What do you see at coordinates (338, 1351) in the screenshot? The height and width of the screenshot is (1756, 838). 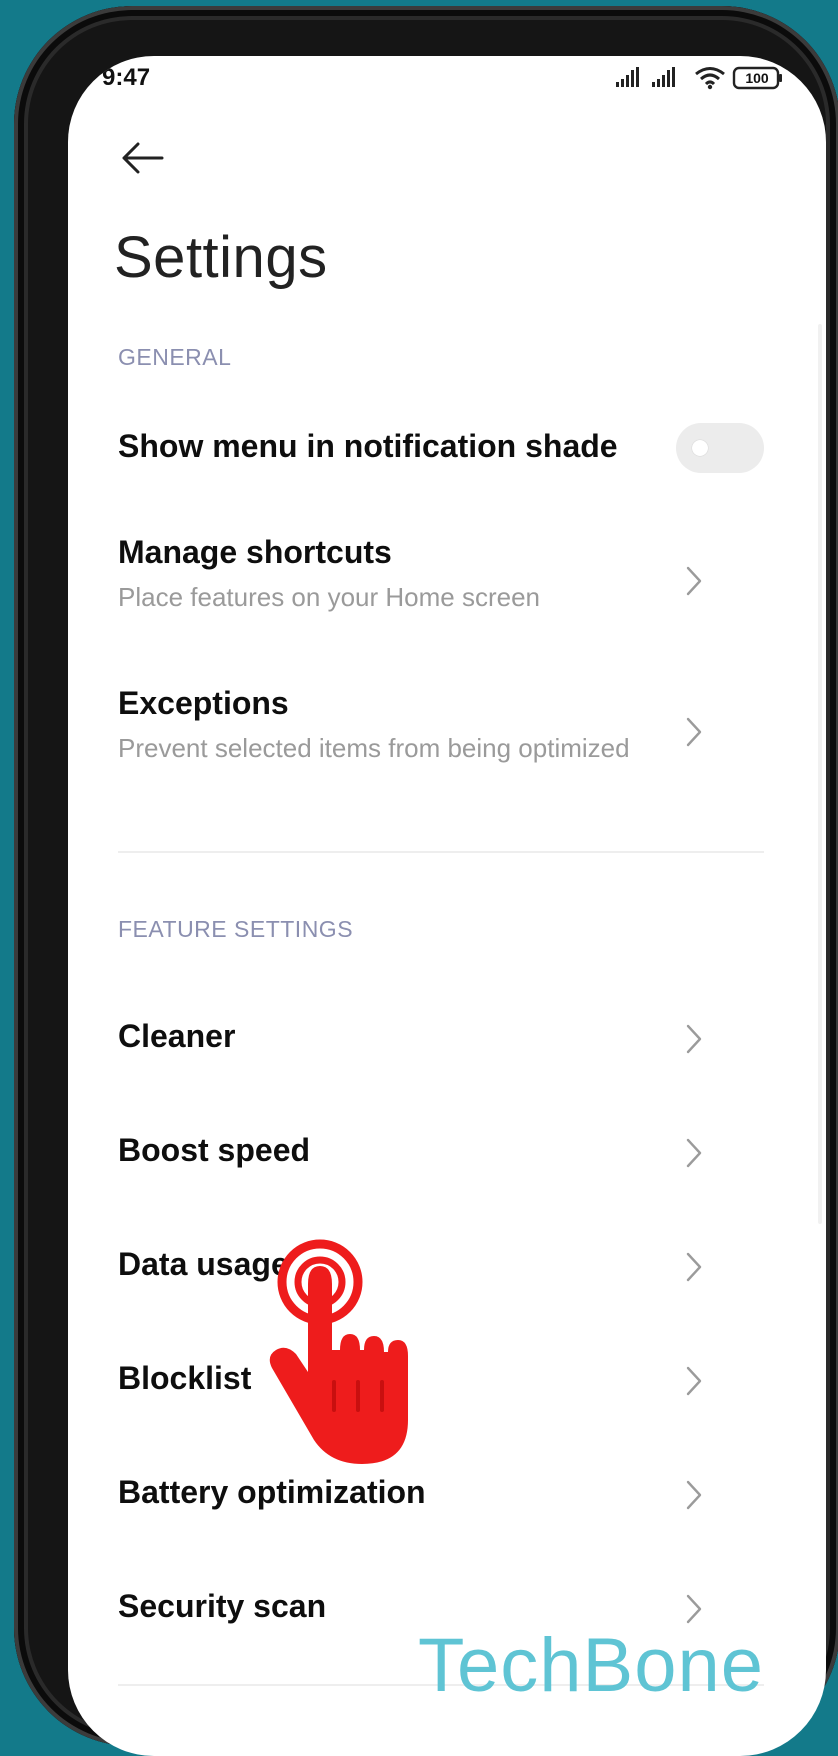 I see `tap-hand-icon` at bounding box center [338, 1351].